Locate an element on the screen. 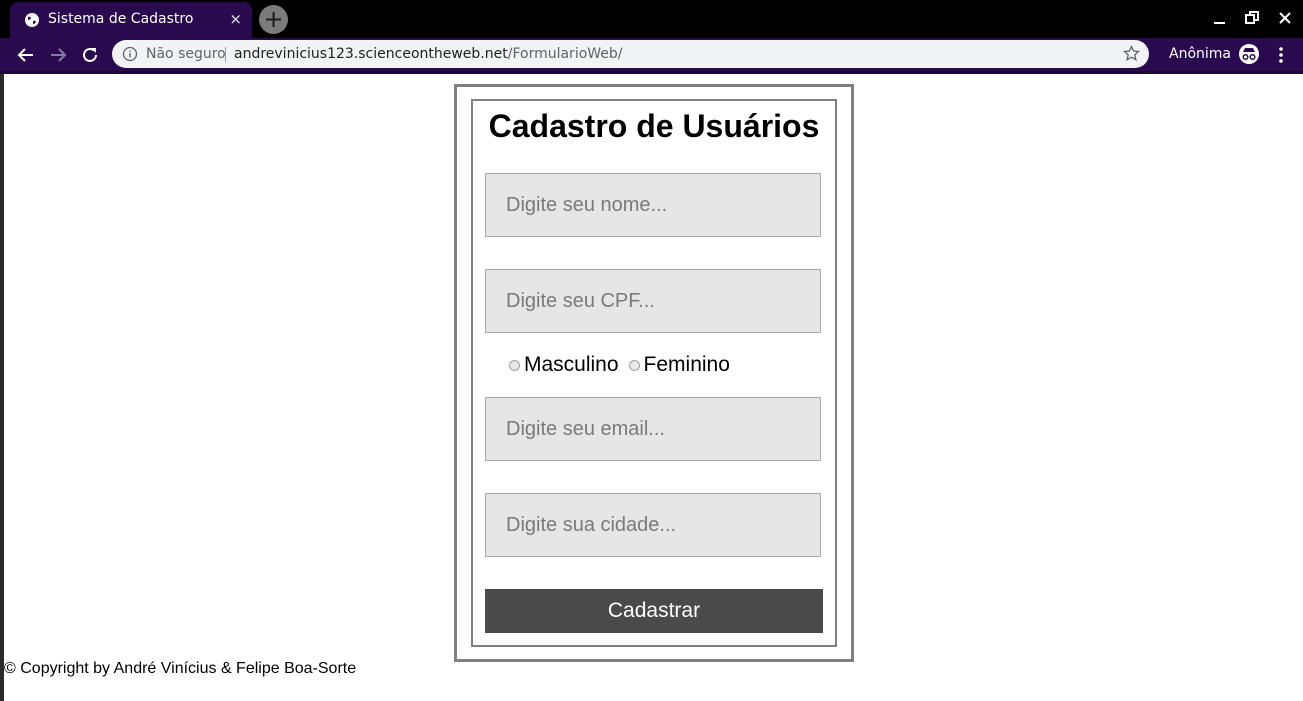  form-title: Cadastro de Usuários is located at coordinates (654, 126).